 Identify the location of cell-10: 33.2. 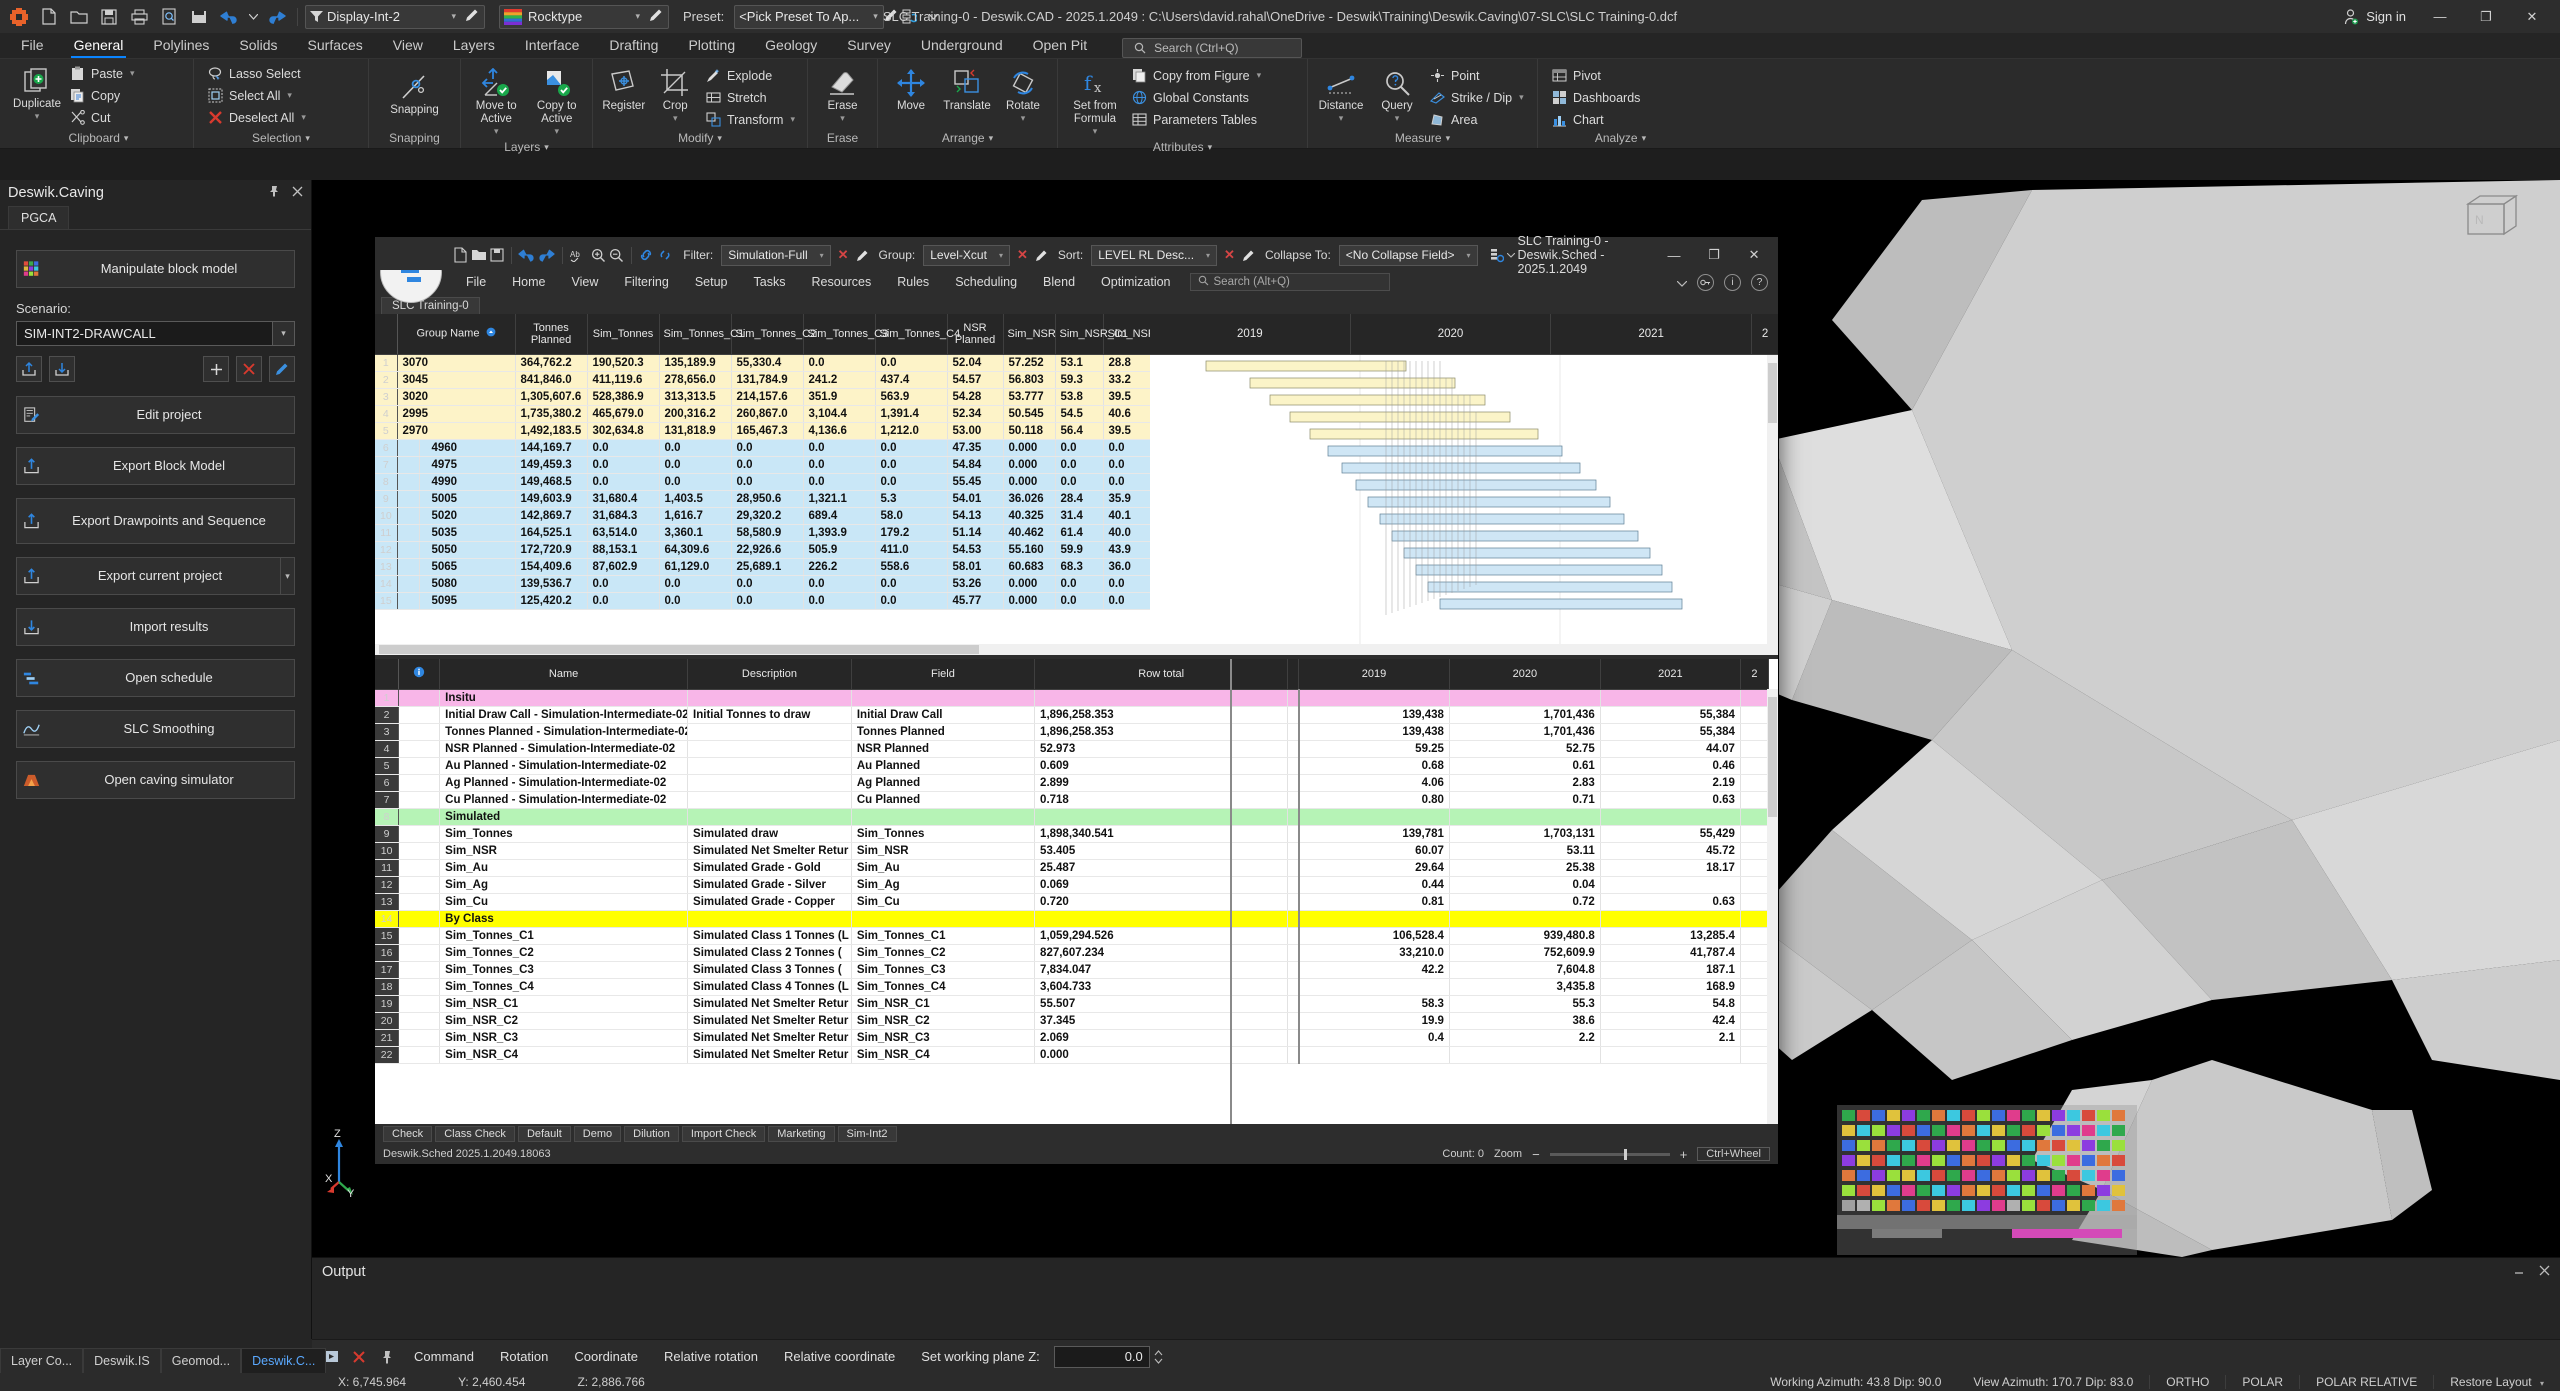
(1126, 380).